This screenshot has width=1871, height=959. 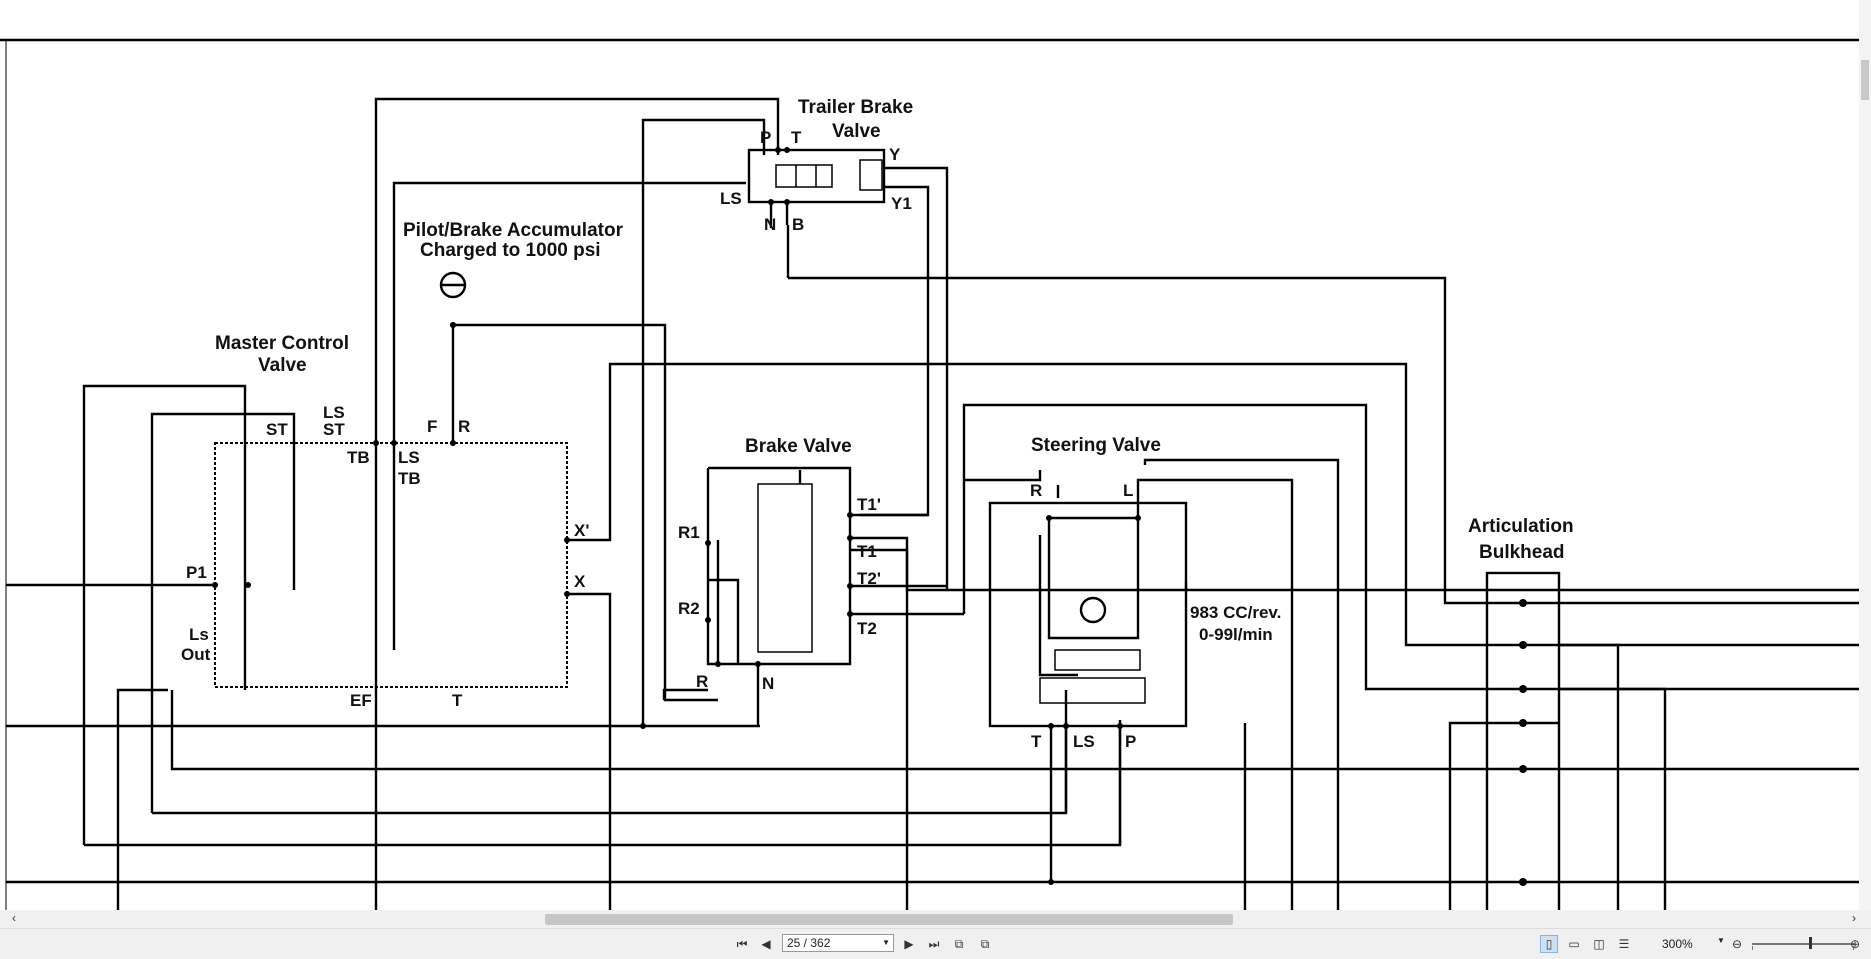 I want to click on steering-valve-label: Steering Valve, so click(x=1096, y=445).